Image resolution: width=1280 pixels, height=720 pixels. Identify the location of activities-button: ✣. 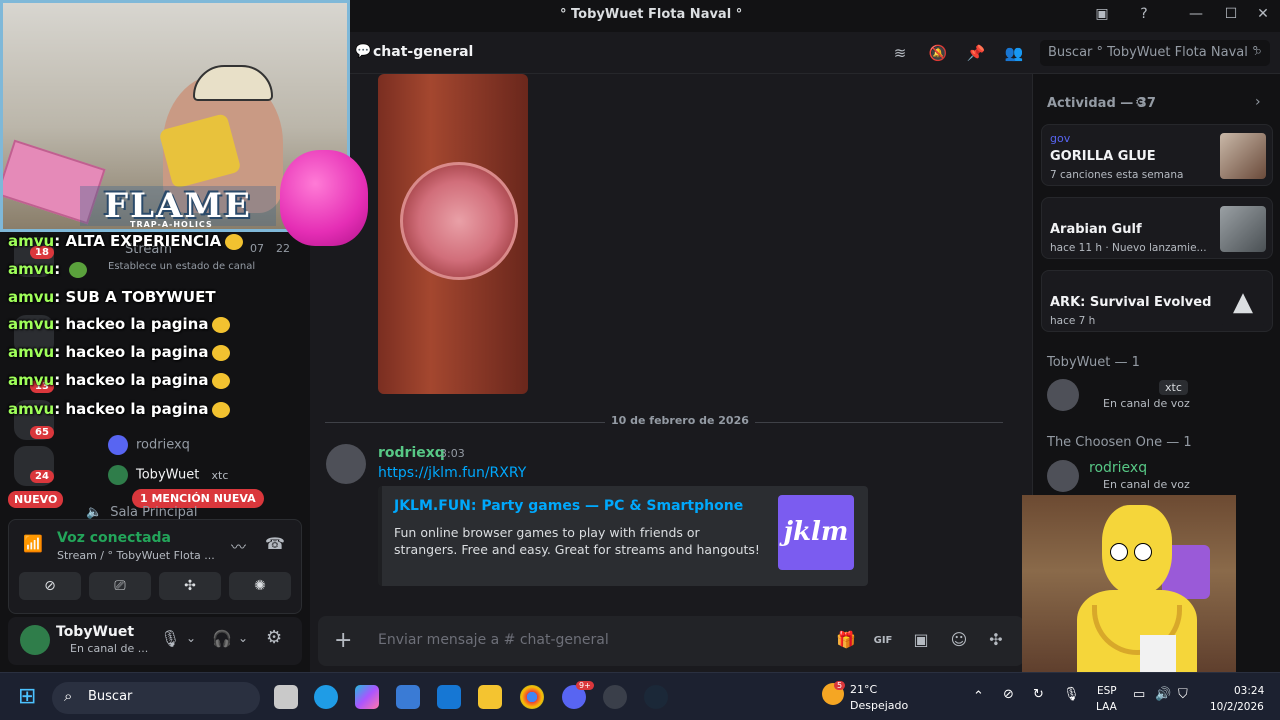
(190, 586).